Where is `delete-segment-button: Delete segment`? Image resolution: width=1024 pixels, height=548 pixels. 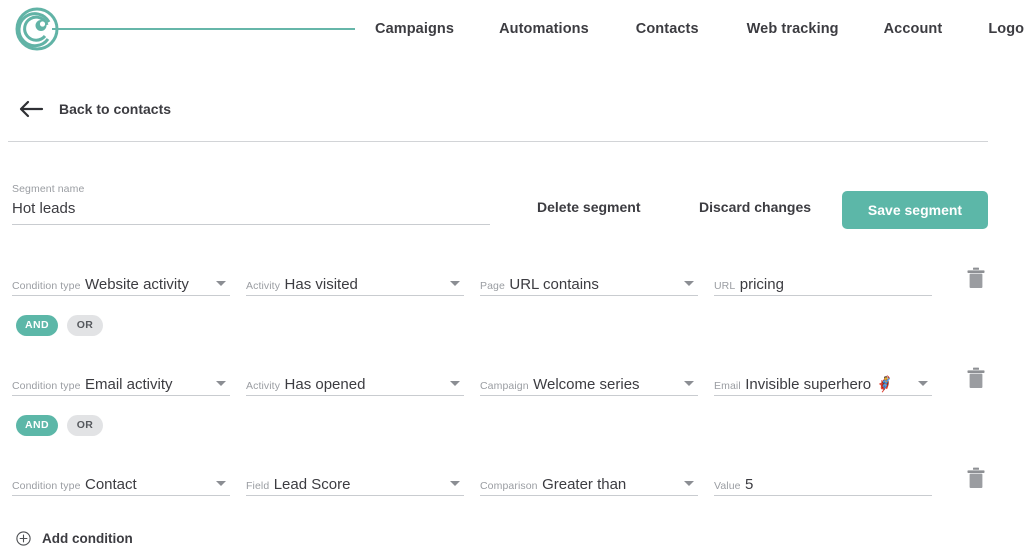
delete-segment-button: Delete segment is located at coordinates (588, 207).